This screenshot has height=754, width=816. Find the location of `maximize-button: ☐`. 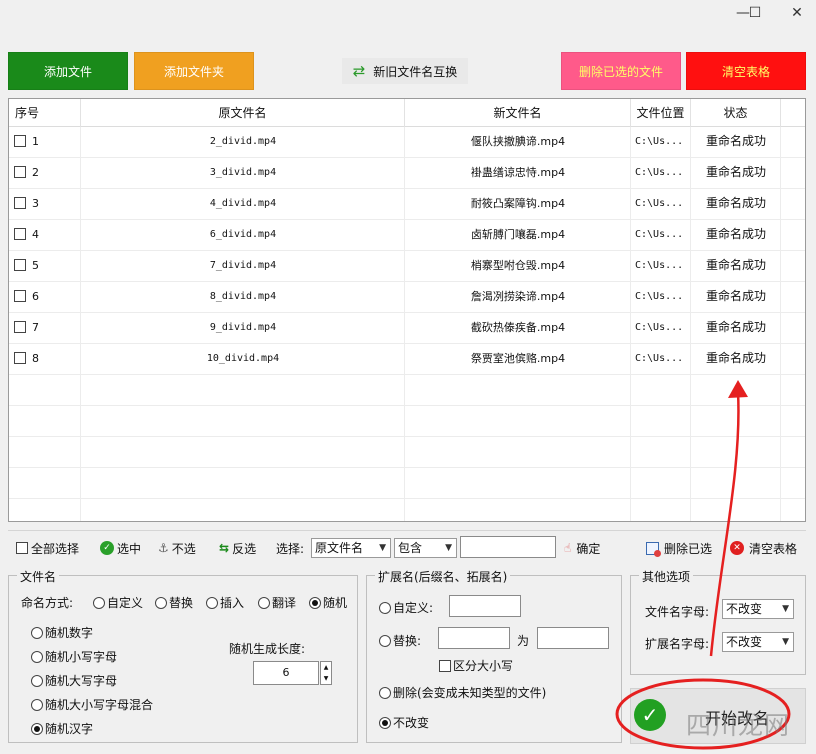

maximize-button: ☐ is located at coordinates (755, 13).